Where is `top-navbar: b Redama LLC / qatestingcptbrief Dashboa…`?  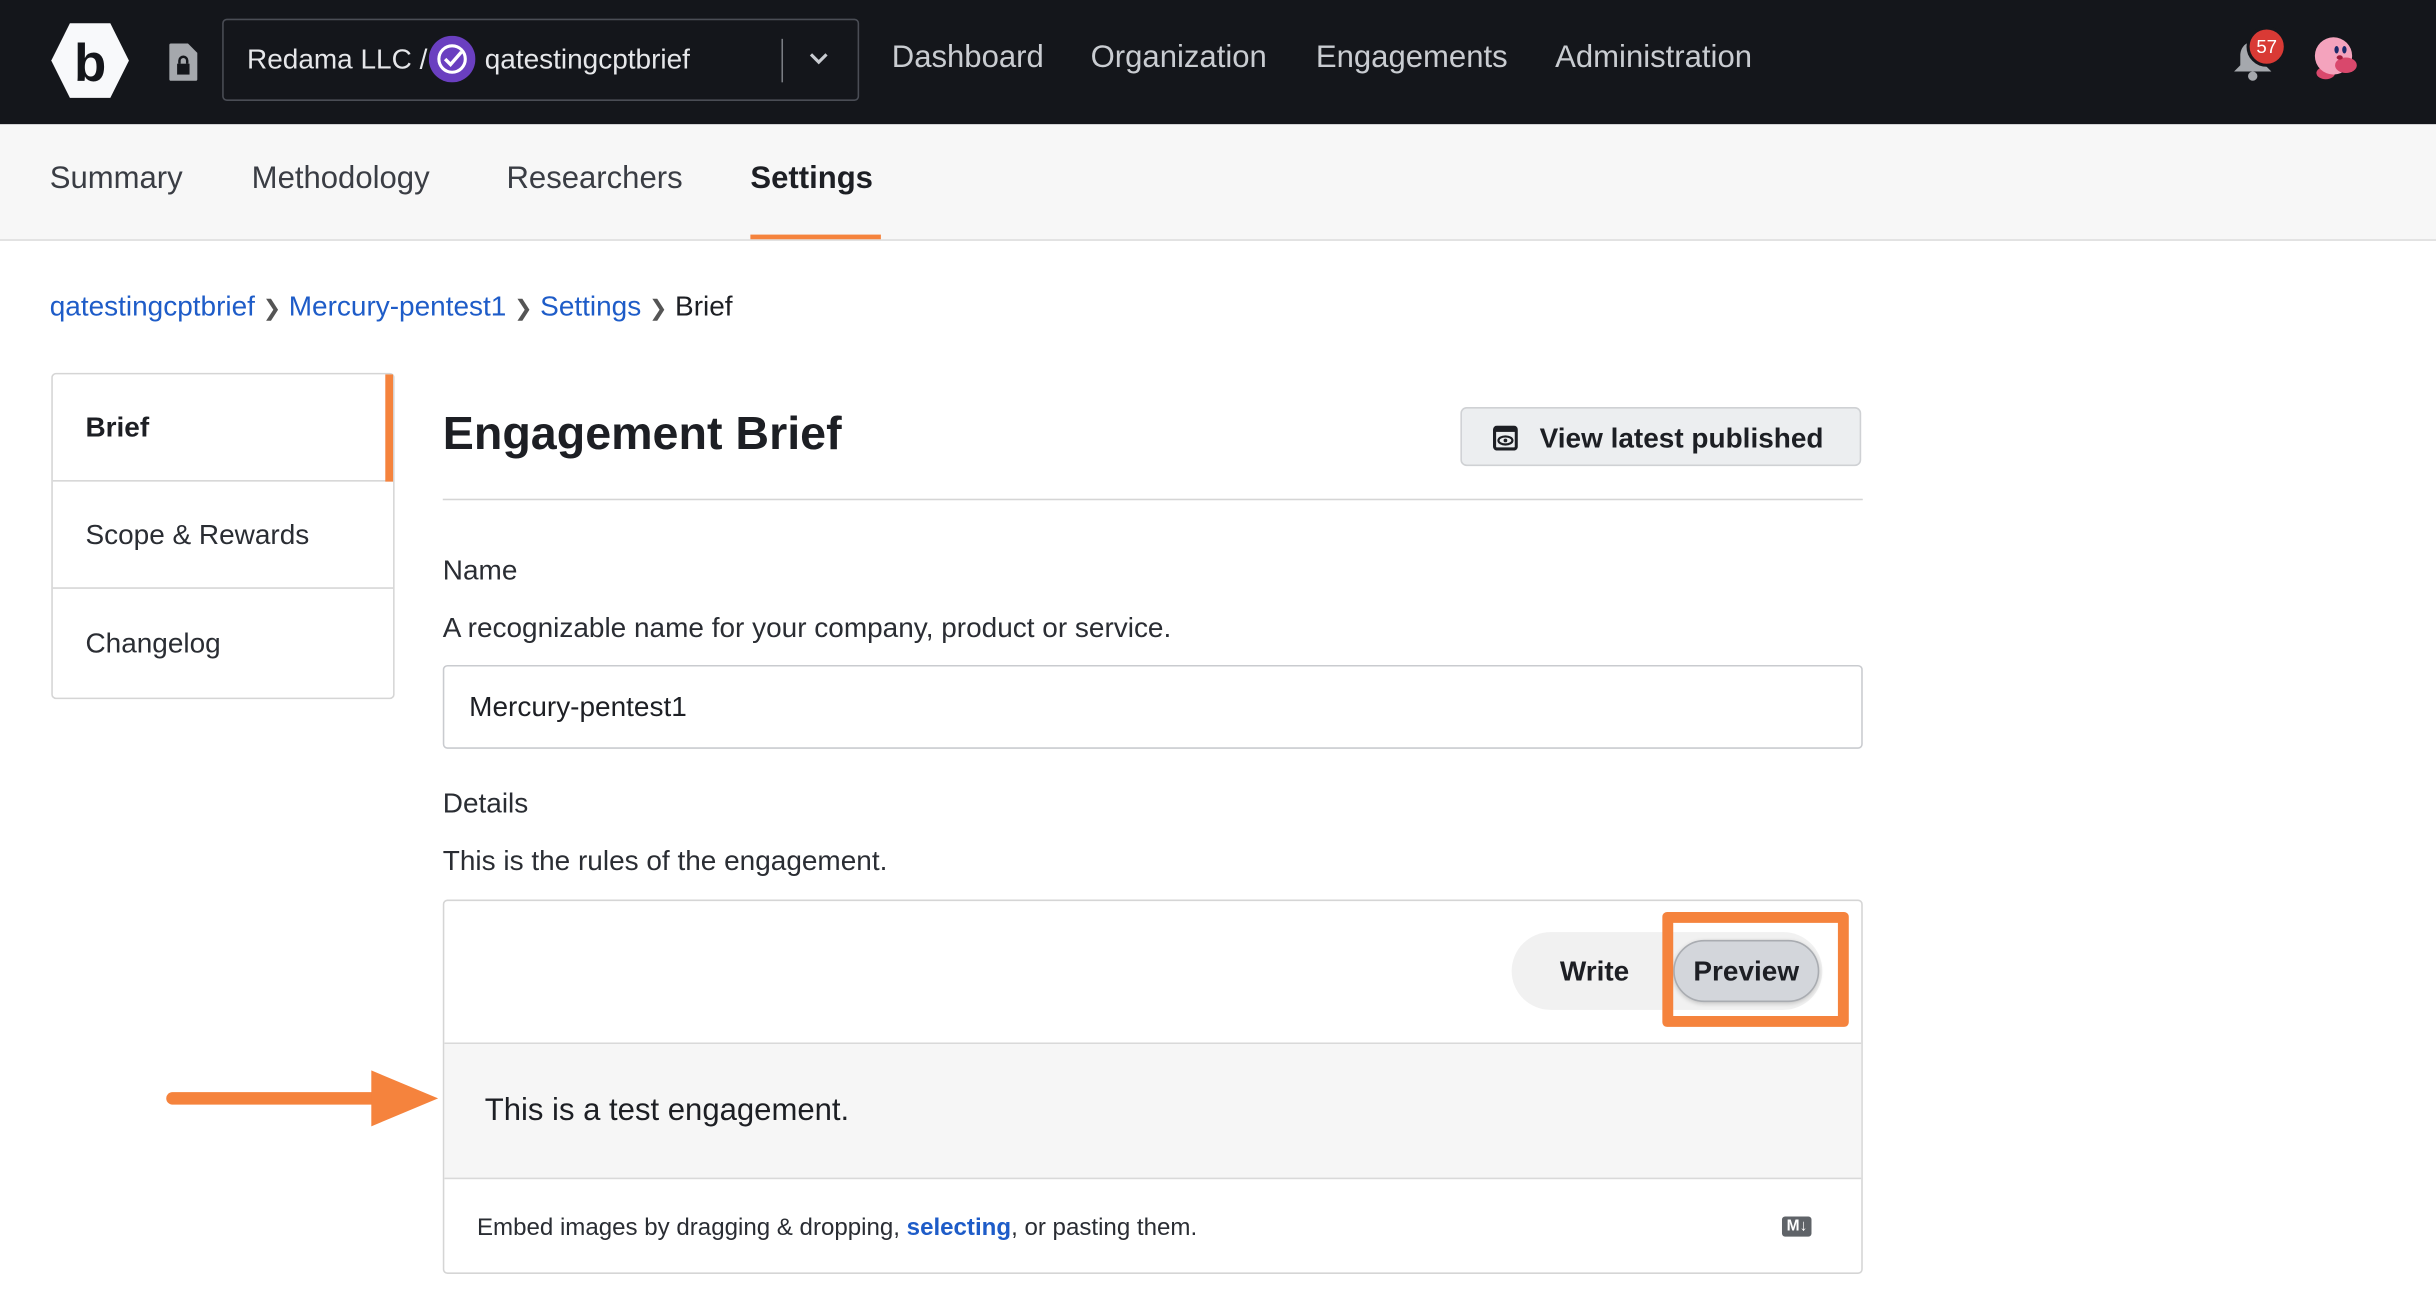
top-navbar: b Redama LLC / qatestingcptbrief Dashboa… is located at coordinates (1218, 62).